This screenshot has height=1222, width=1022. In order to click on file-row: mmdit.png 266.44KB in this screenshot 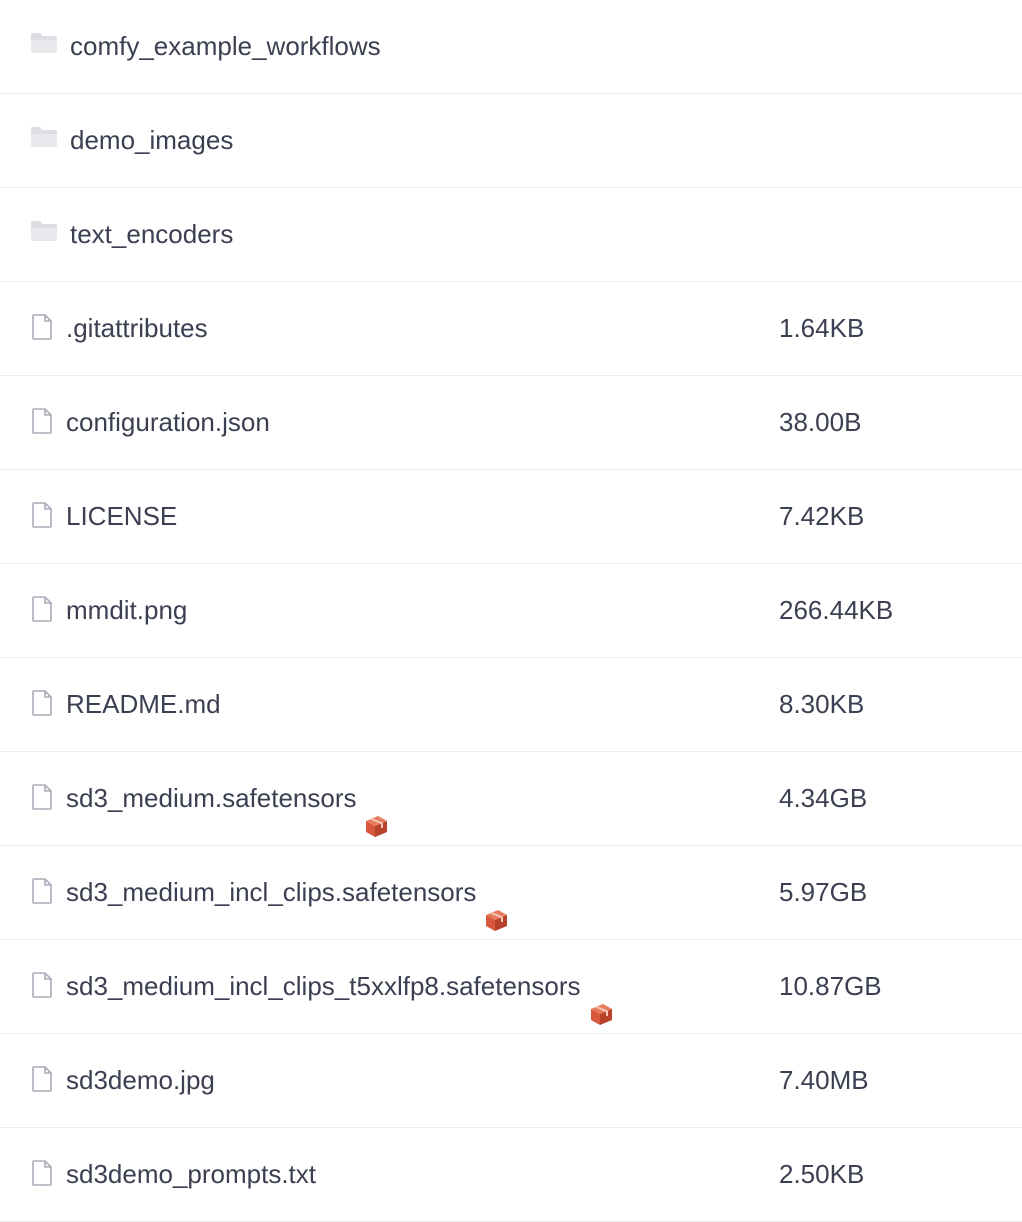, I will do `click(511, 611)`.